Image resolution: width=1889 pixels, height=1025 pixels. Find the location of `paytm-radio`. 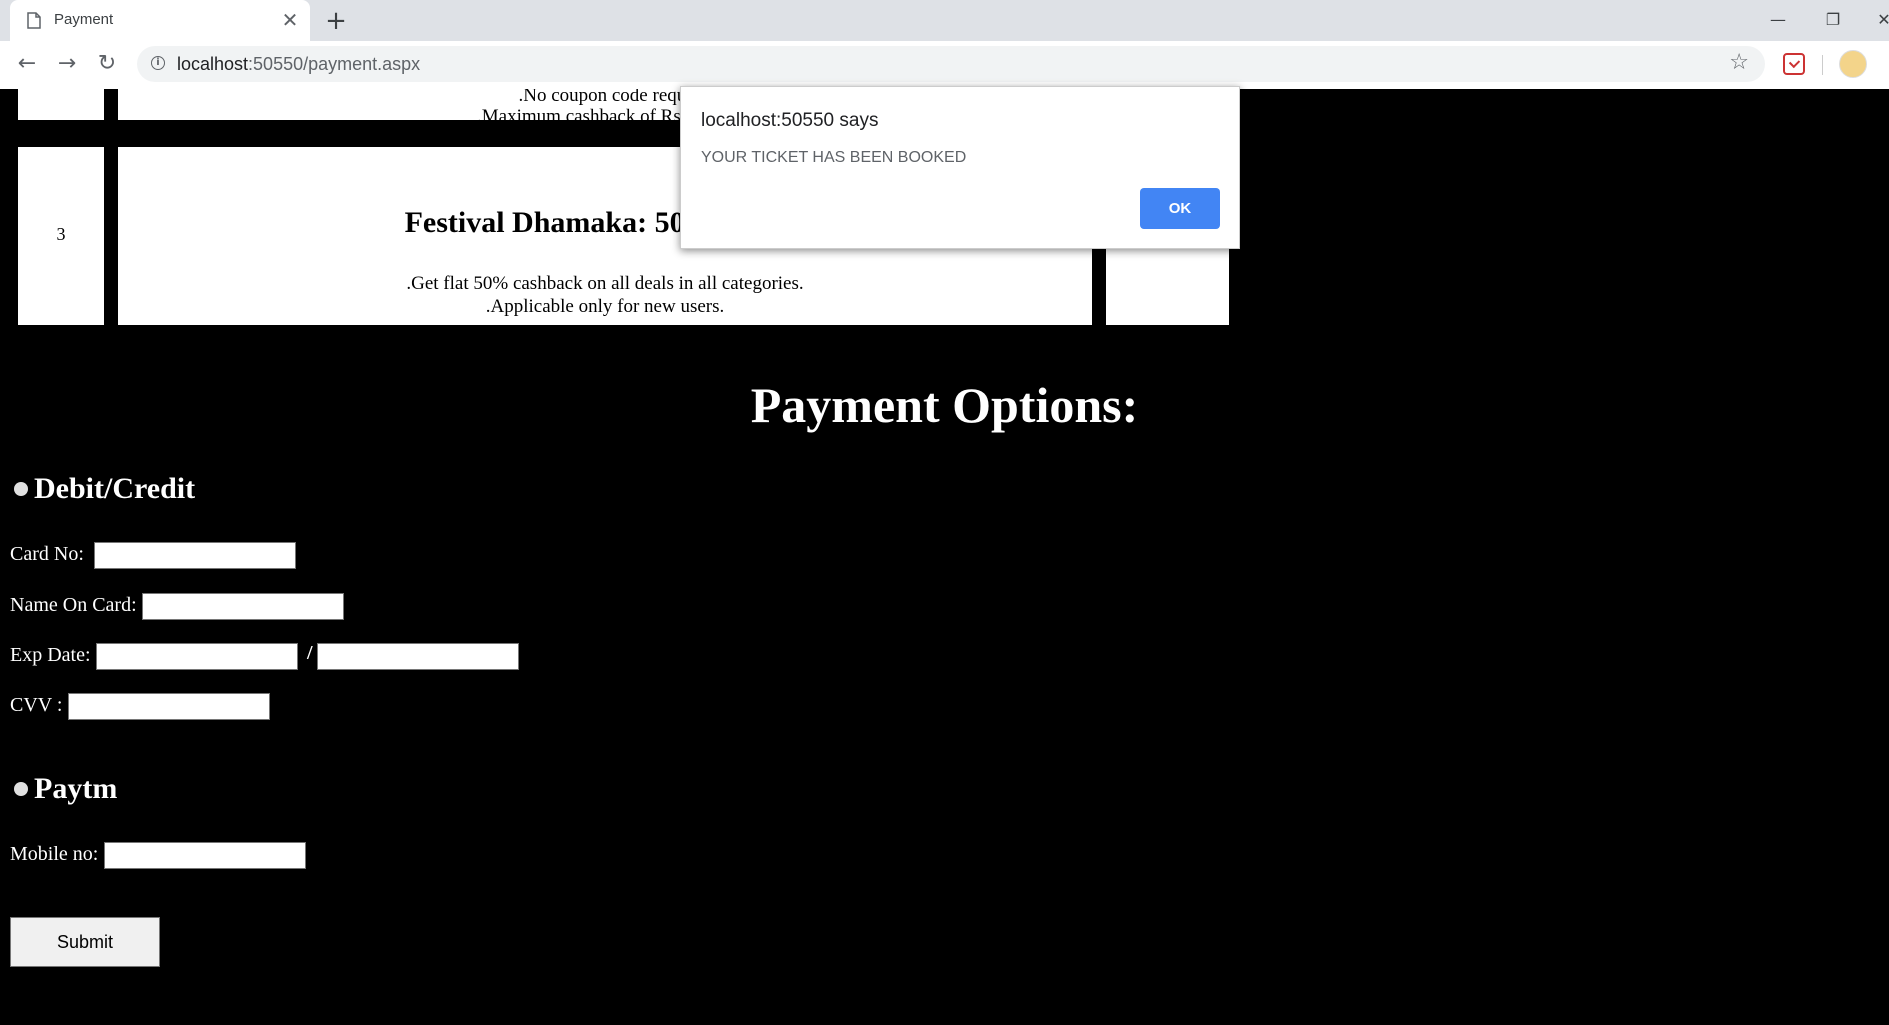

paytm-radio is located at coordinates (21, 789).